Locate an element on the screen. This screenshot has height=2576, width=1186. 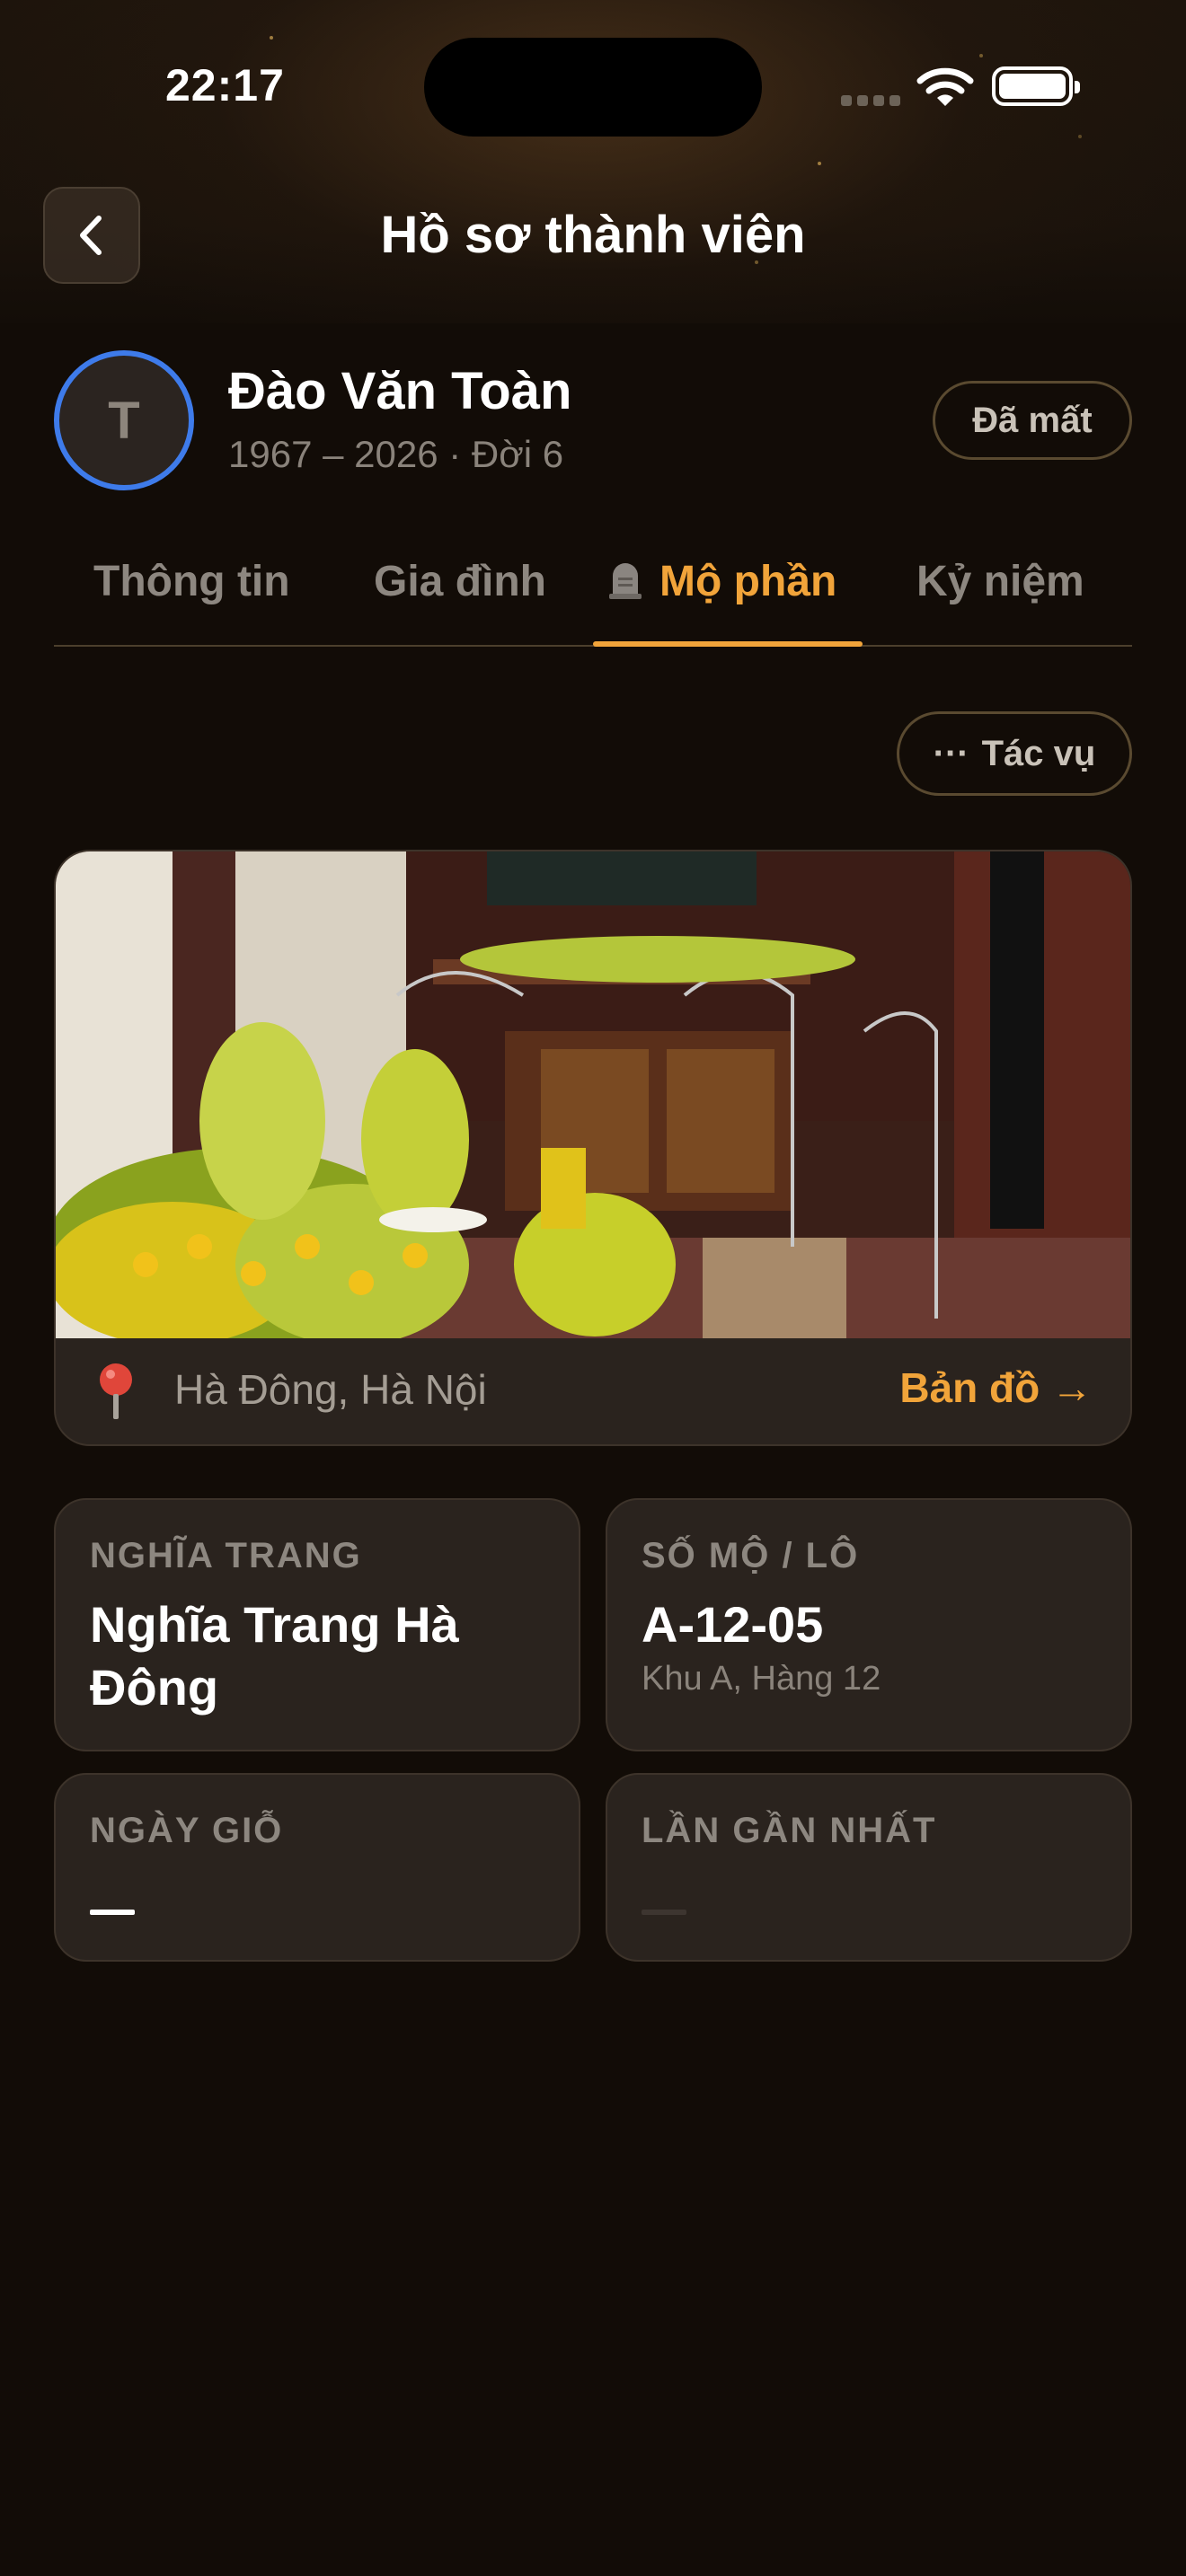
avatar-letter: T is located at coordinates (124, 420).